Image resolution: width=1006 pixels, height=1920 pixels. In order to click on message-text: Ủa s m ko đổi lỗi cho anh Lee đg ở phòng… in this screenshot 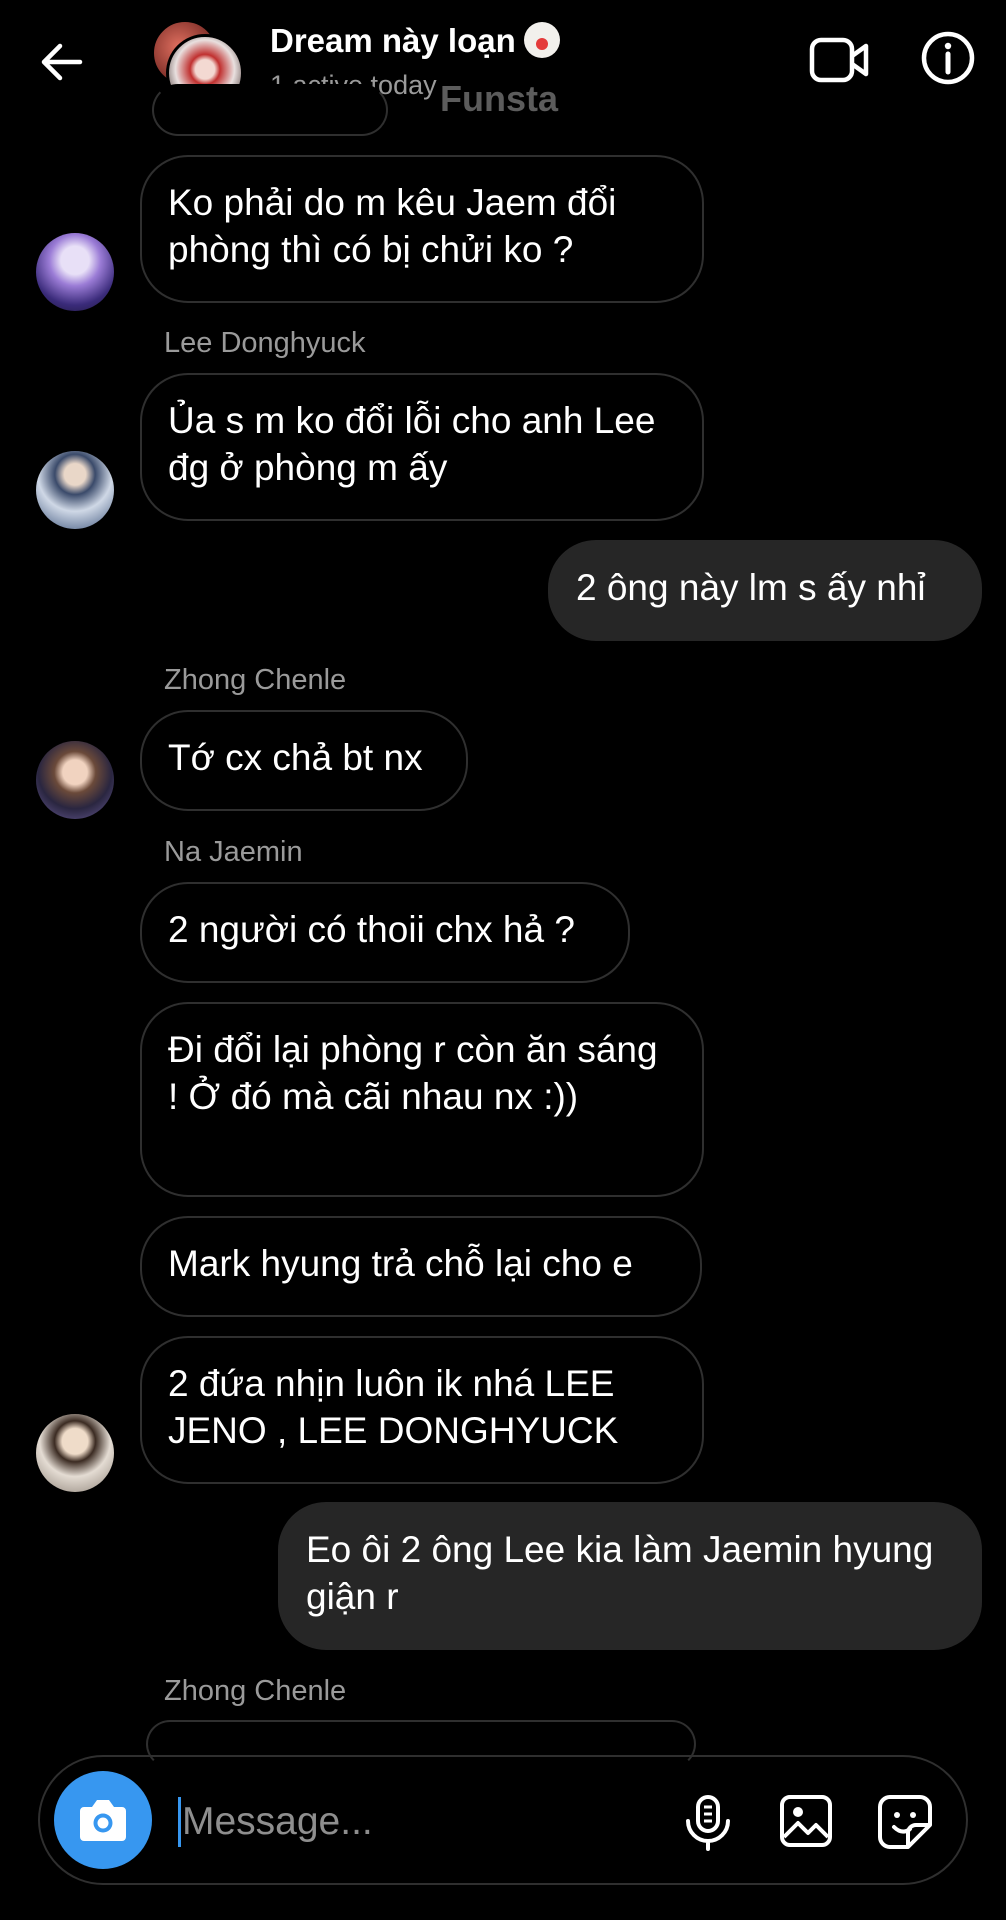, I will do `click(412, 444)`.